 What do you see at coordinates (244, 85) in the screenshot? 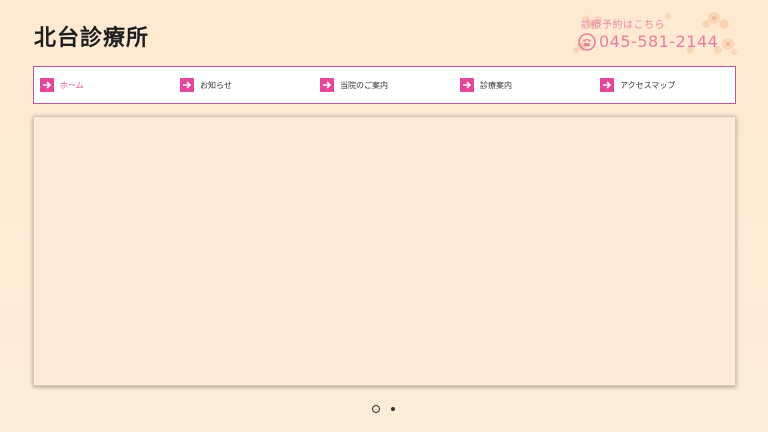
I see `nav-item-news: お知らせ` at bounding box center [244, 85].